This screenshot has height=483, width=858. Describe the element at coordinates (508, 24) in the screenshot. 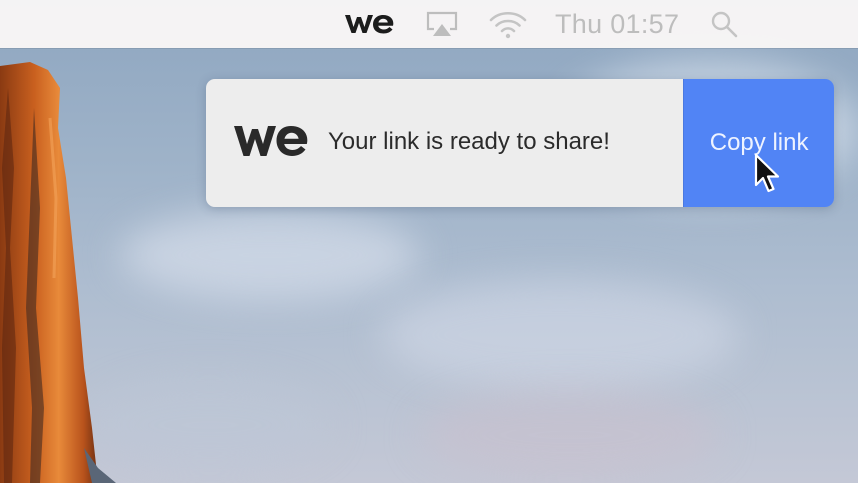

I see `wifi-icon` at that location.